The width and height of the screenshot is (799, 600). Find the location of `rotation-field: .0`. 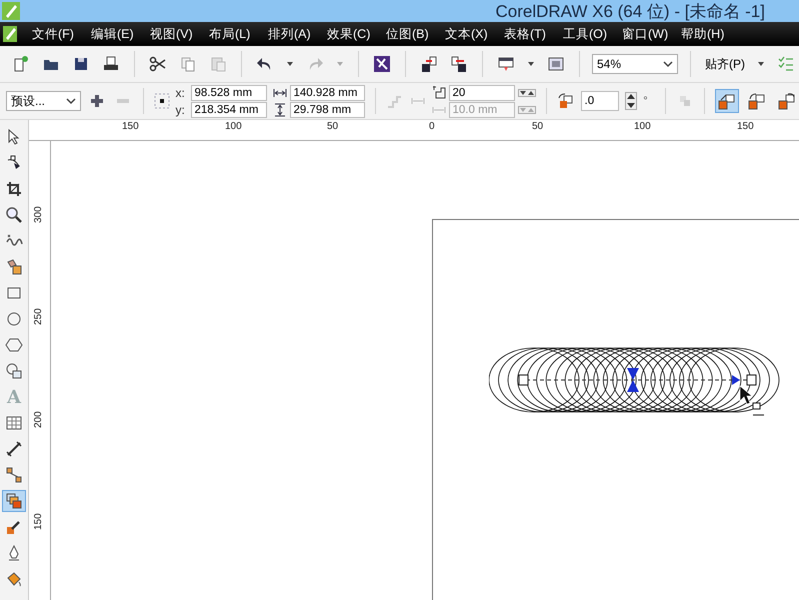

rotation-field: .0 is located at coordinates (600, 101).